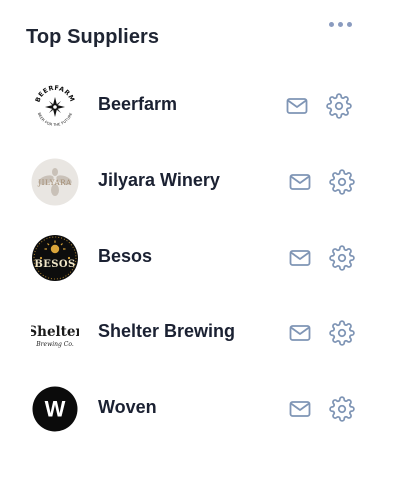  What do you see at coordinates (159, 180) in the screenshot?
I see `supplier-name: Jilyara Winery` at bounding box center [159, 180].